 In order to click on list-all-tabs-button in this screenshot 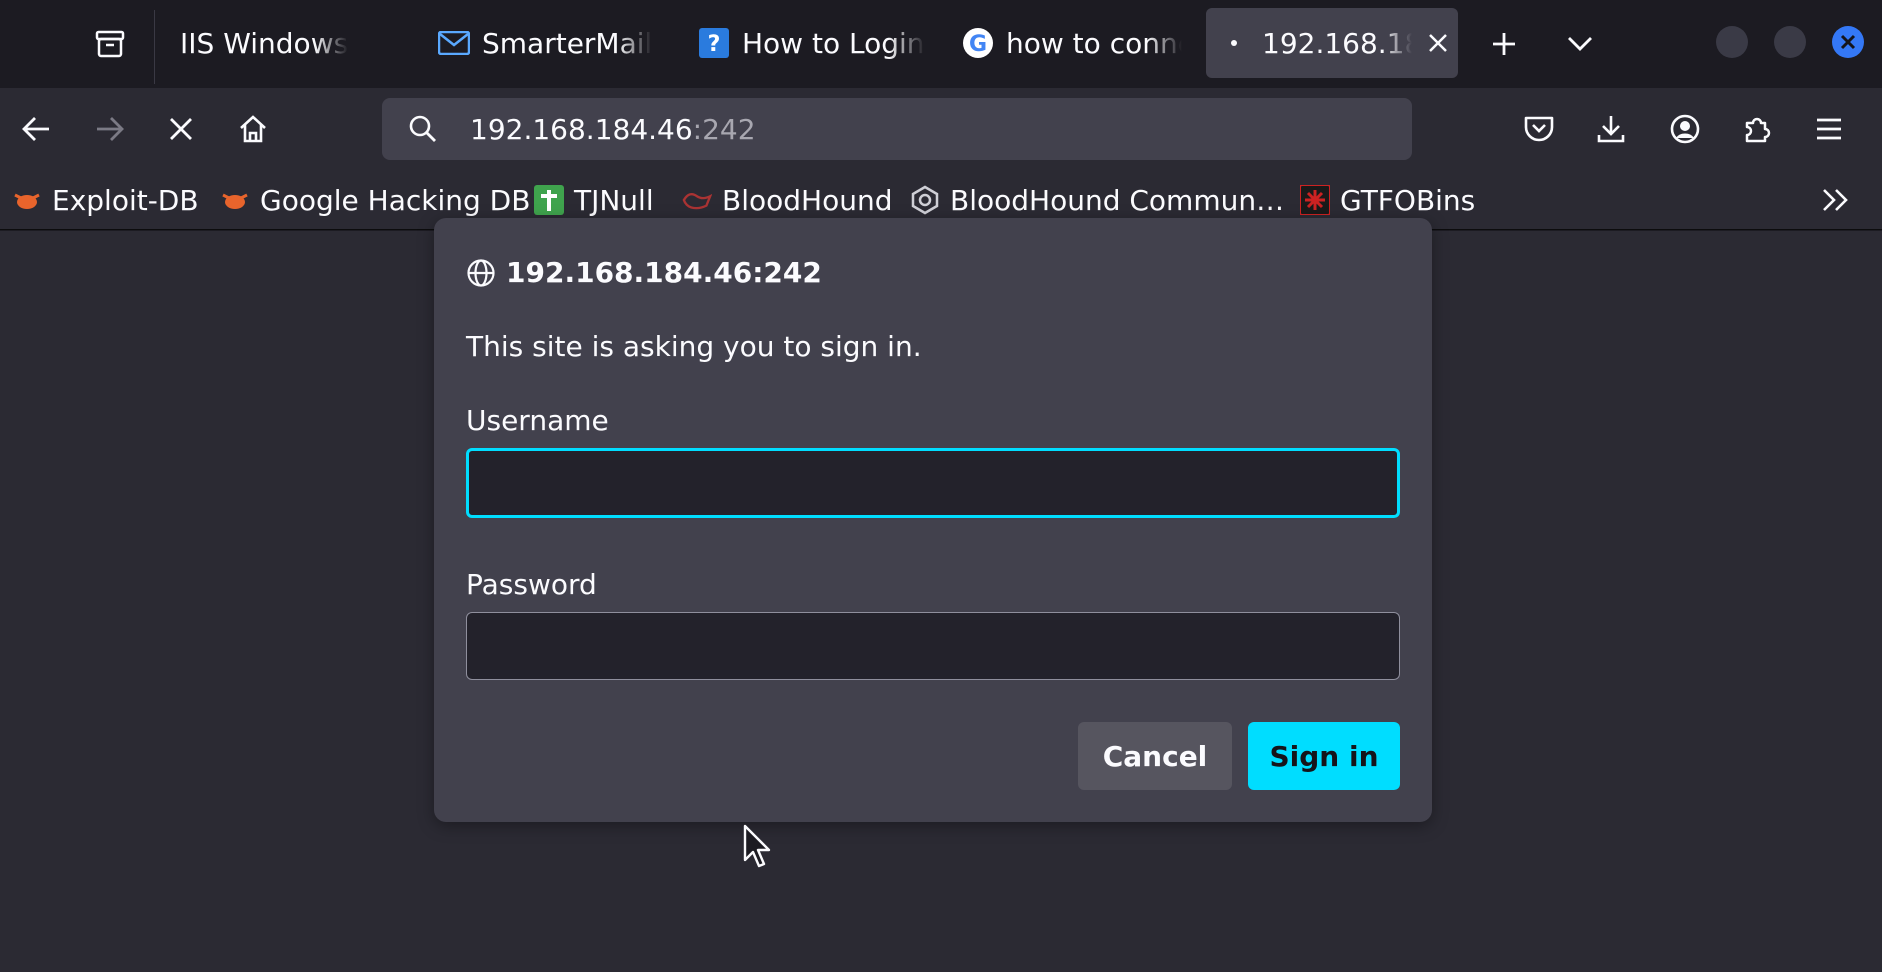, I will do `click(1580, 44)`.